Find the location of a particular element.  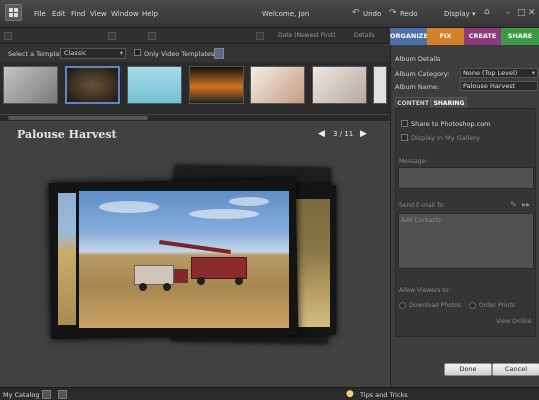

menu-find: Find is located at coordinates (78, 14).